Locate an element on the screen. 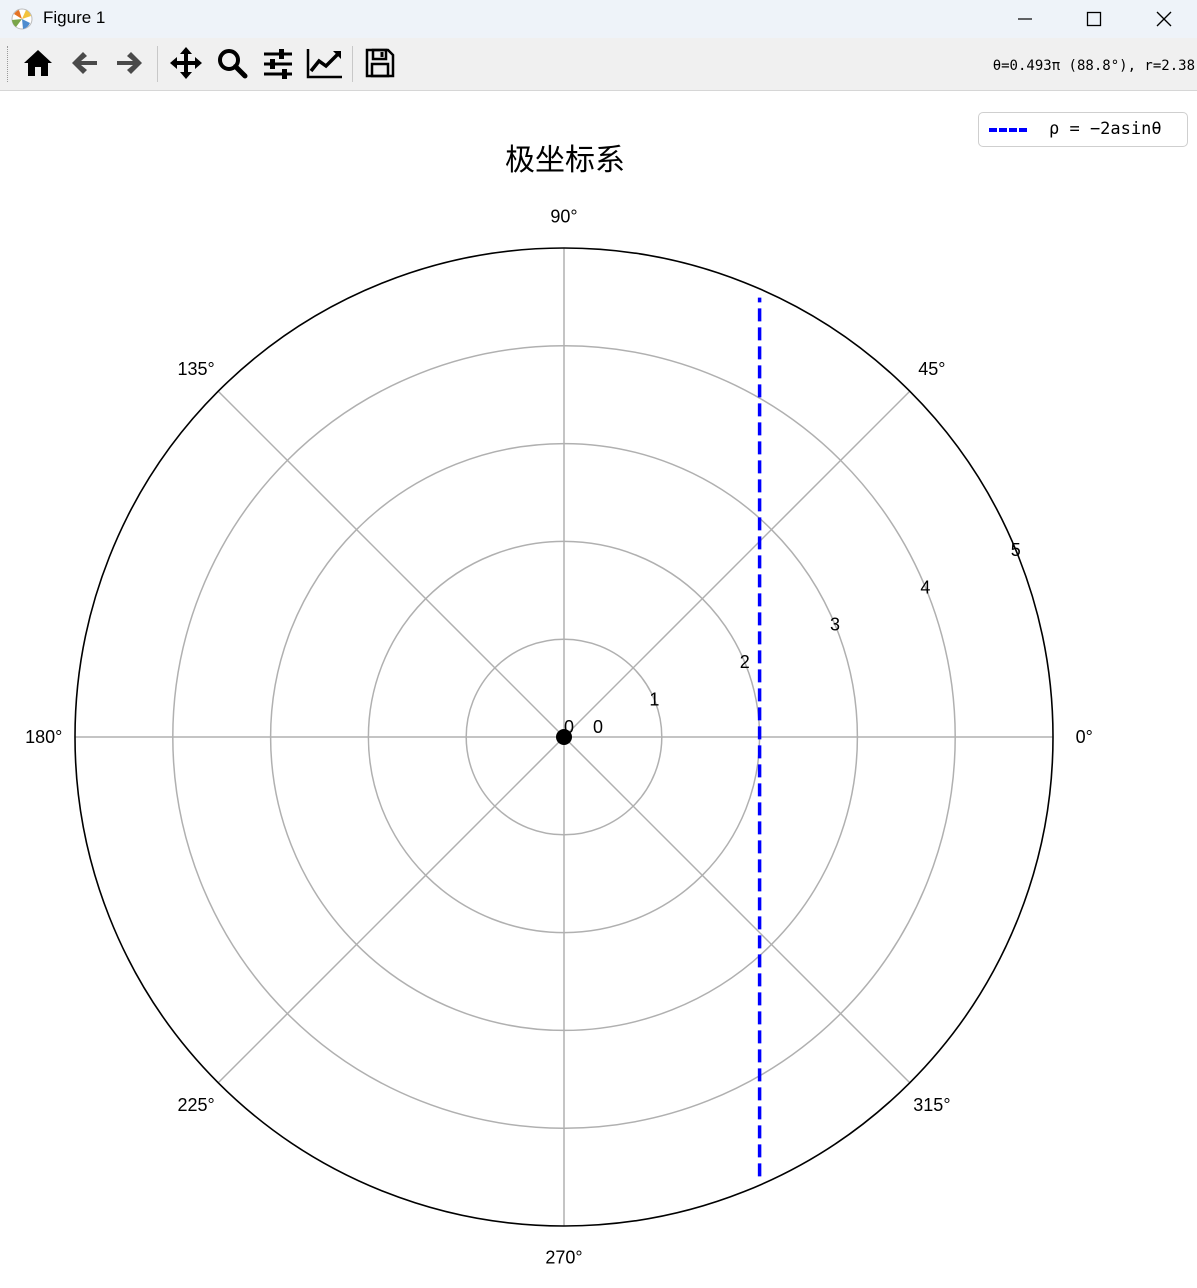 The height and width of the screenshot is (1288, 1197). angle-tick-label: 90° is located at coordinates (563, 217).